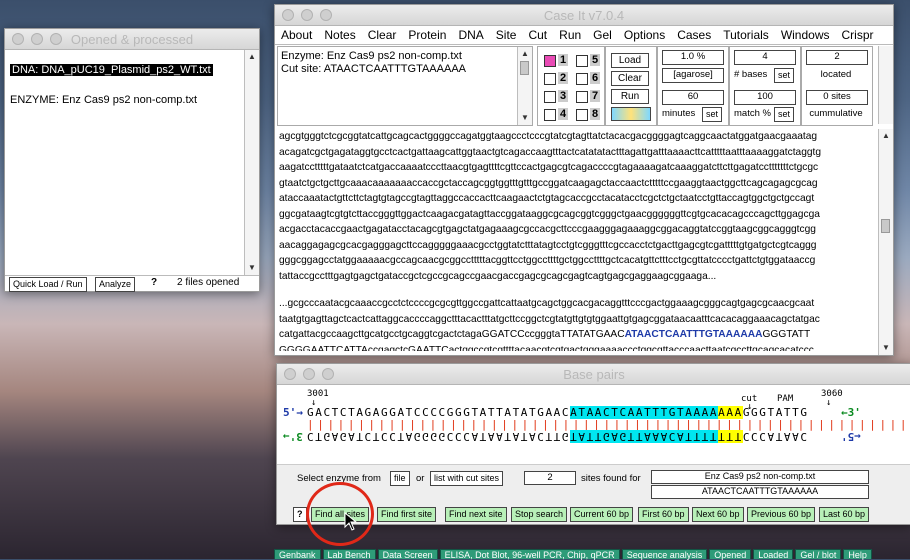 Image resolution: width=910 pixels, height=560 pixels. Describe the element at coordinates (857, 554) in the screenshot. I see `tab-help: Help` at that location.